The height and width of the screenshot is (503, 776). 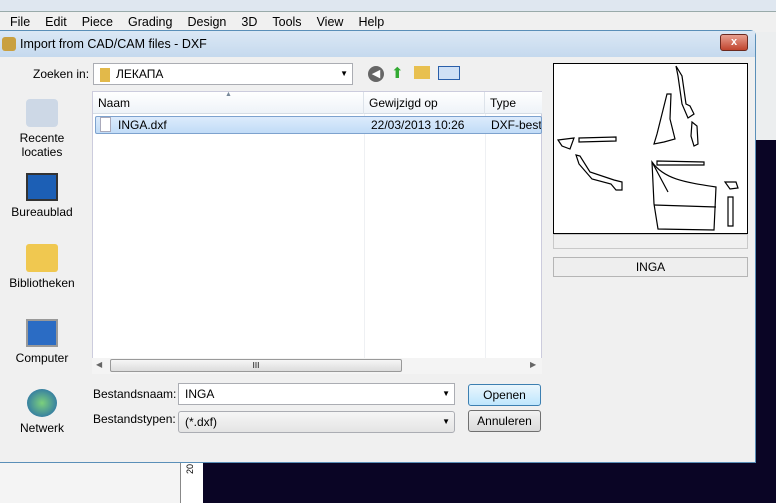 I want to click on dialog-title-bar: Import from CAD/CAM files - DXF, so click(x=377, y=44).